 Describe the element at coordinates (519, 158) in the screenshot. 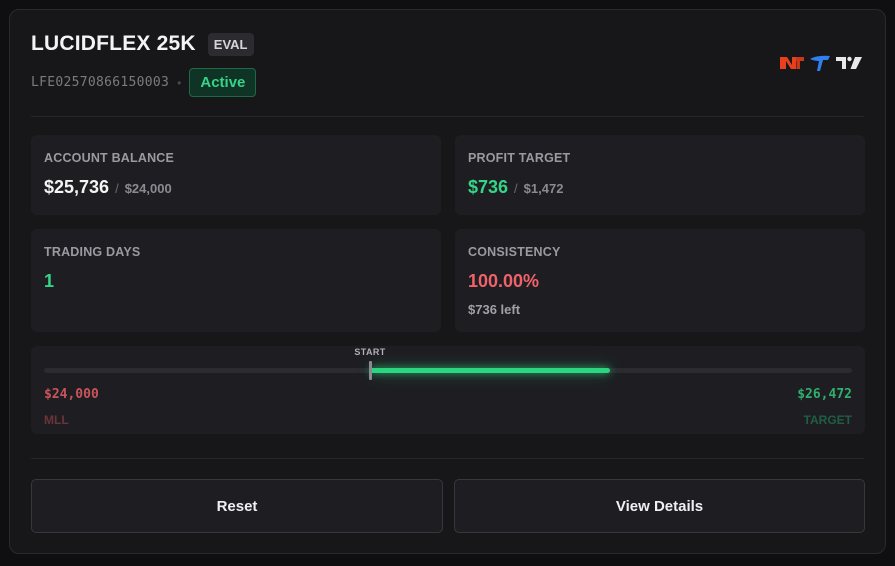

I see `profit-target-label: PROFIT TARGET` at that location.